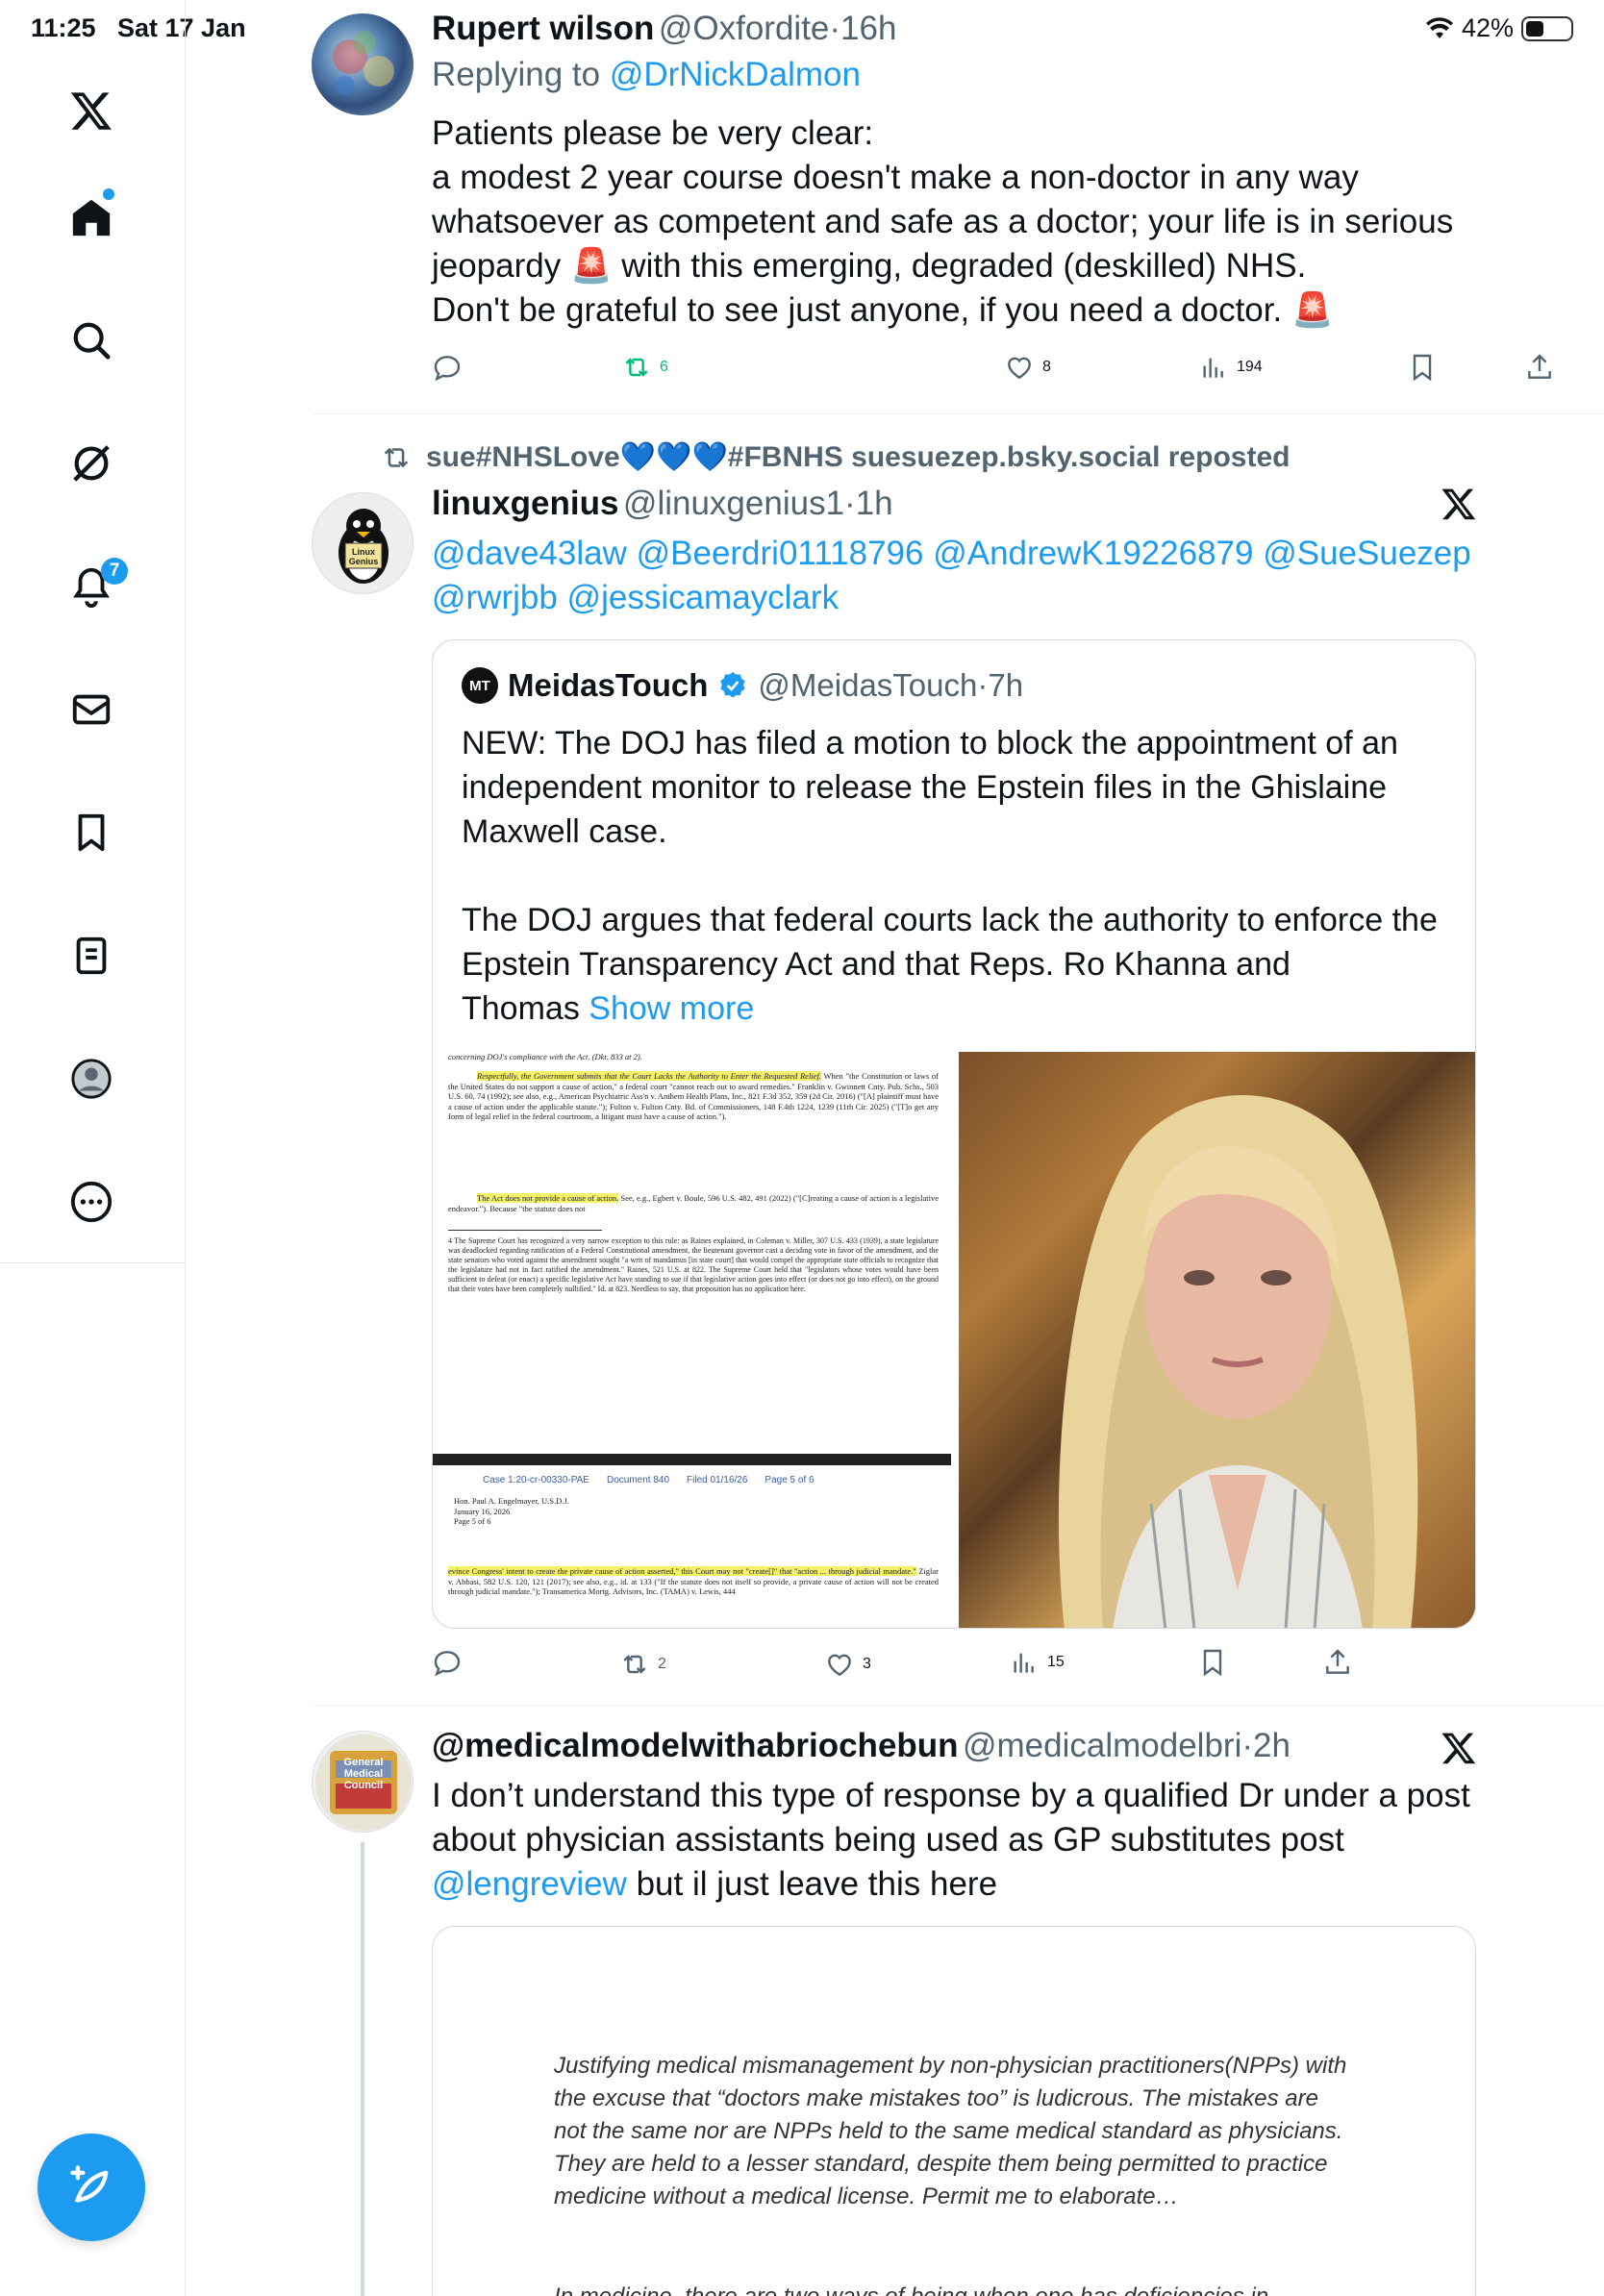 The height and width of the screenshot is (2296, 1604). I want to click on compose-button, so click(91, 2187).